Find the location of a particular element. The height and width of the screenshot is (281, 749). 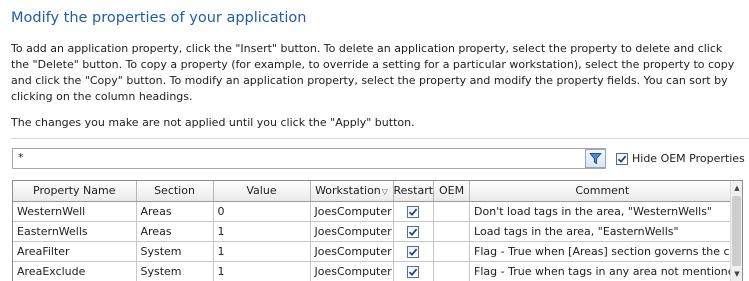

property-name-cell: EasternWells is located at coordinates (75, 231).